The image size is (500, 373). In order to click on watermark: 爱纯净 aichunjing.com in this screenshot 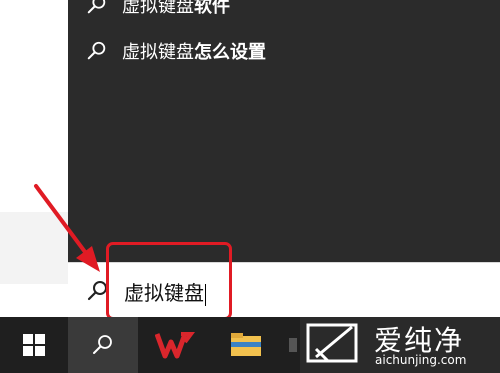, I will do `click(400, 345)`.